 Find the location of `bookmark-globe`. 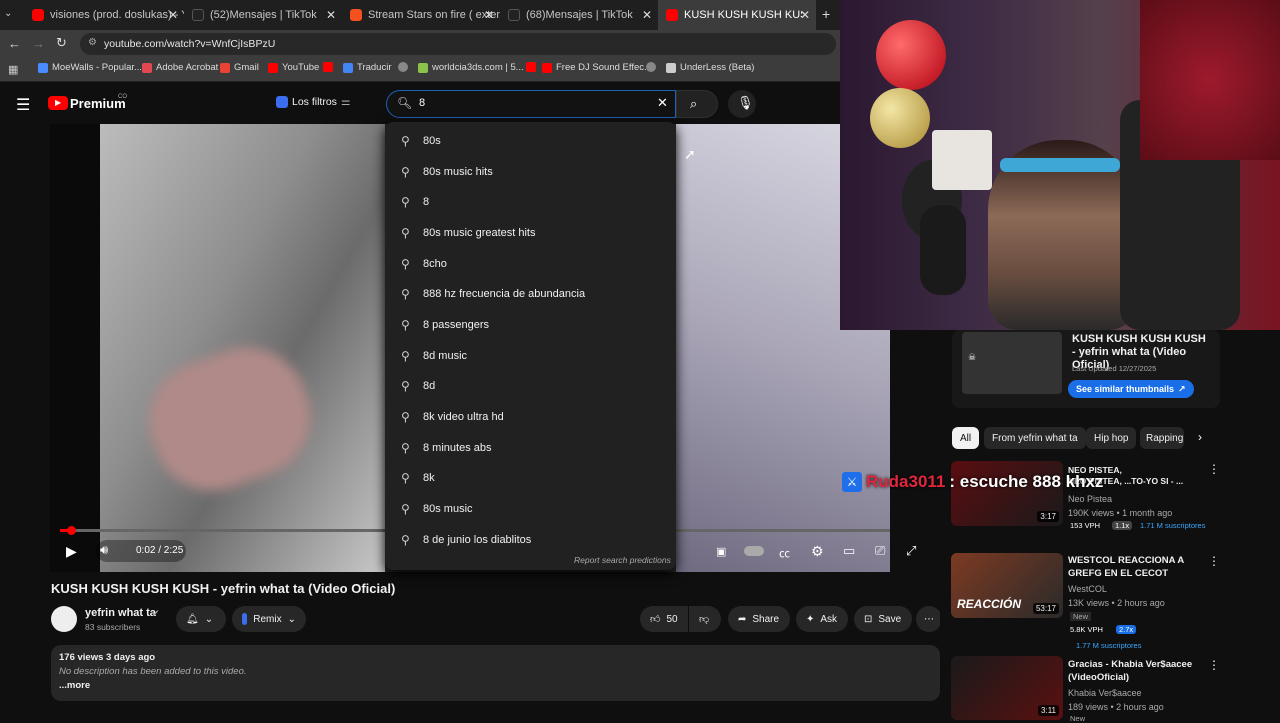

bookmark-globe is located at coordinates (403, 67).